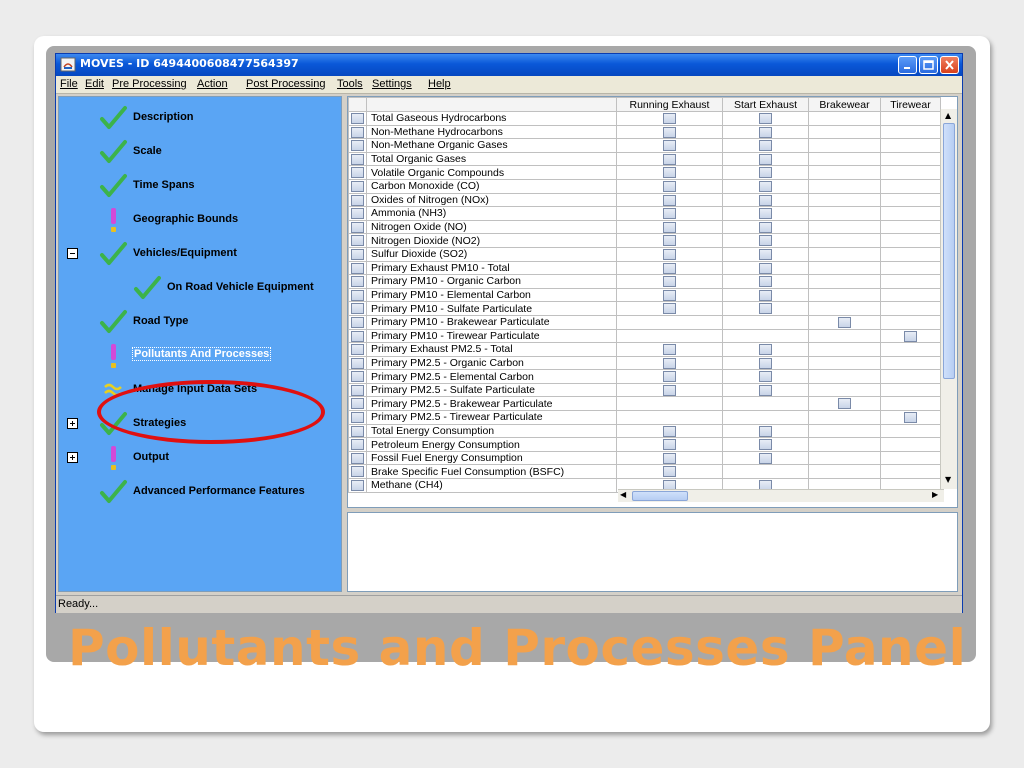 This screenshot has width=1024, height=768. I want to click on vertical-scroll-thumb, so click(949, 251).